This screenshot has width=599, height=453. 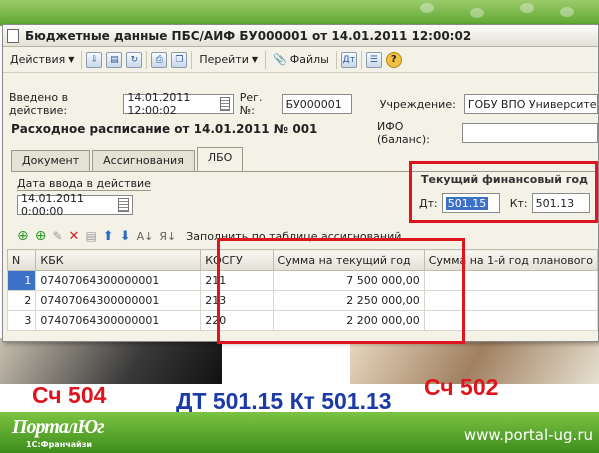 What do you see at coordinates (38, 59) in the screenshot?
I see `actions-label: Действия` at bounding box center [38, 59].